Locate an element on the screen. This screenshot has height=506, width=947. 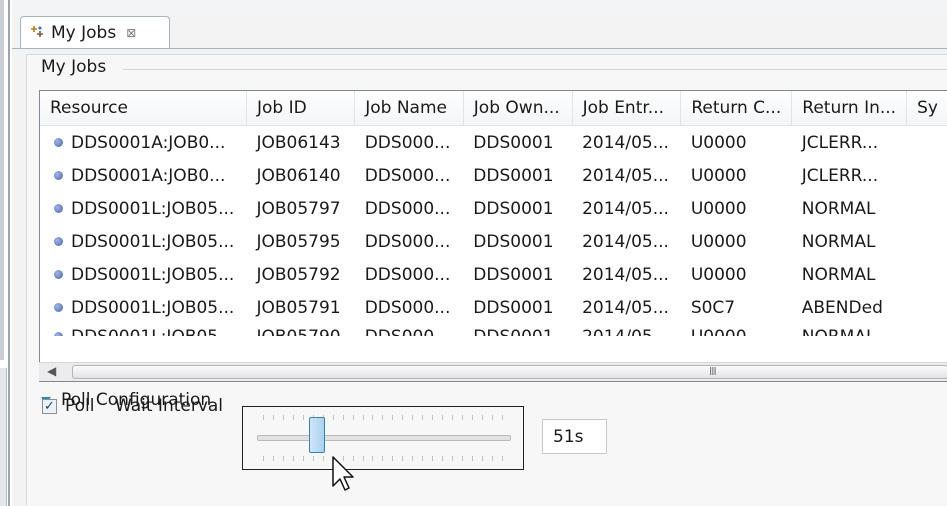
horizontal-scrollbar: ◀ III is located at coordinates (493, 371).